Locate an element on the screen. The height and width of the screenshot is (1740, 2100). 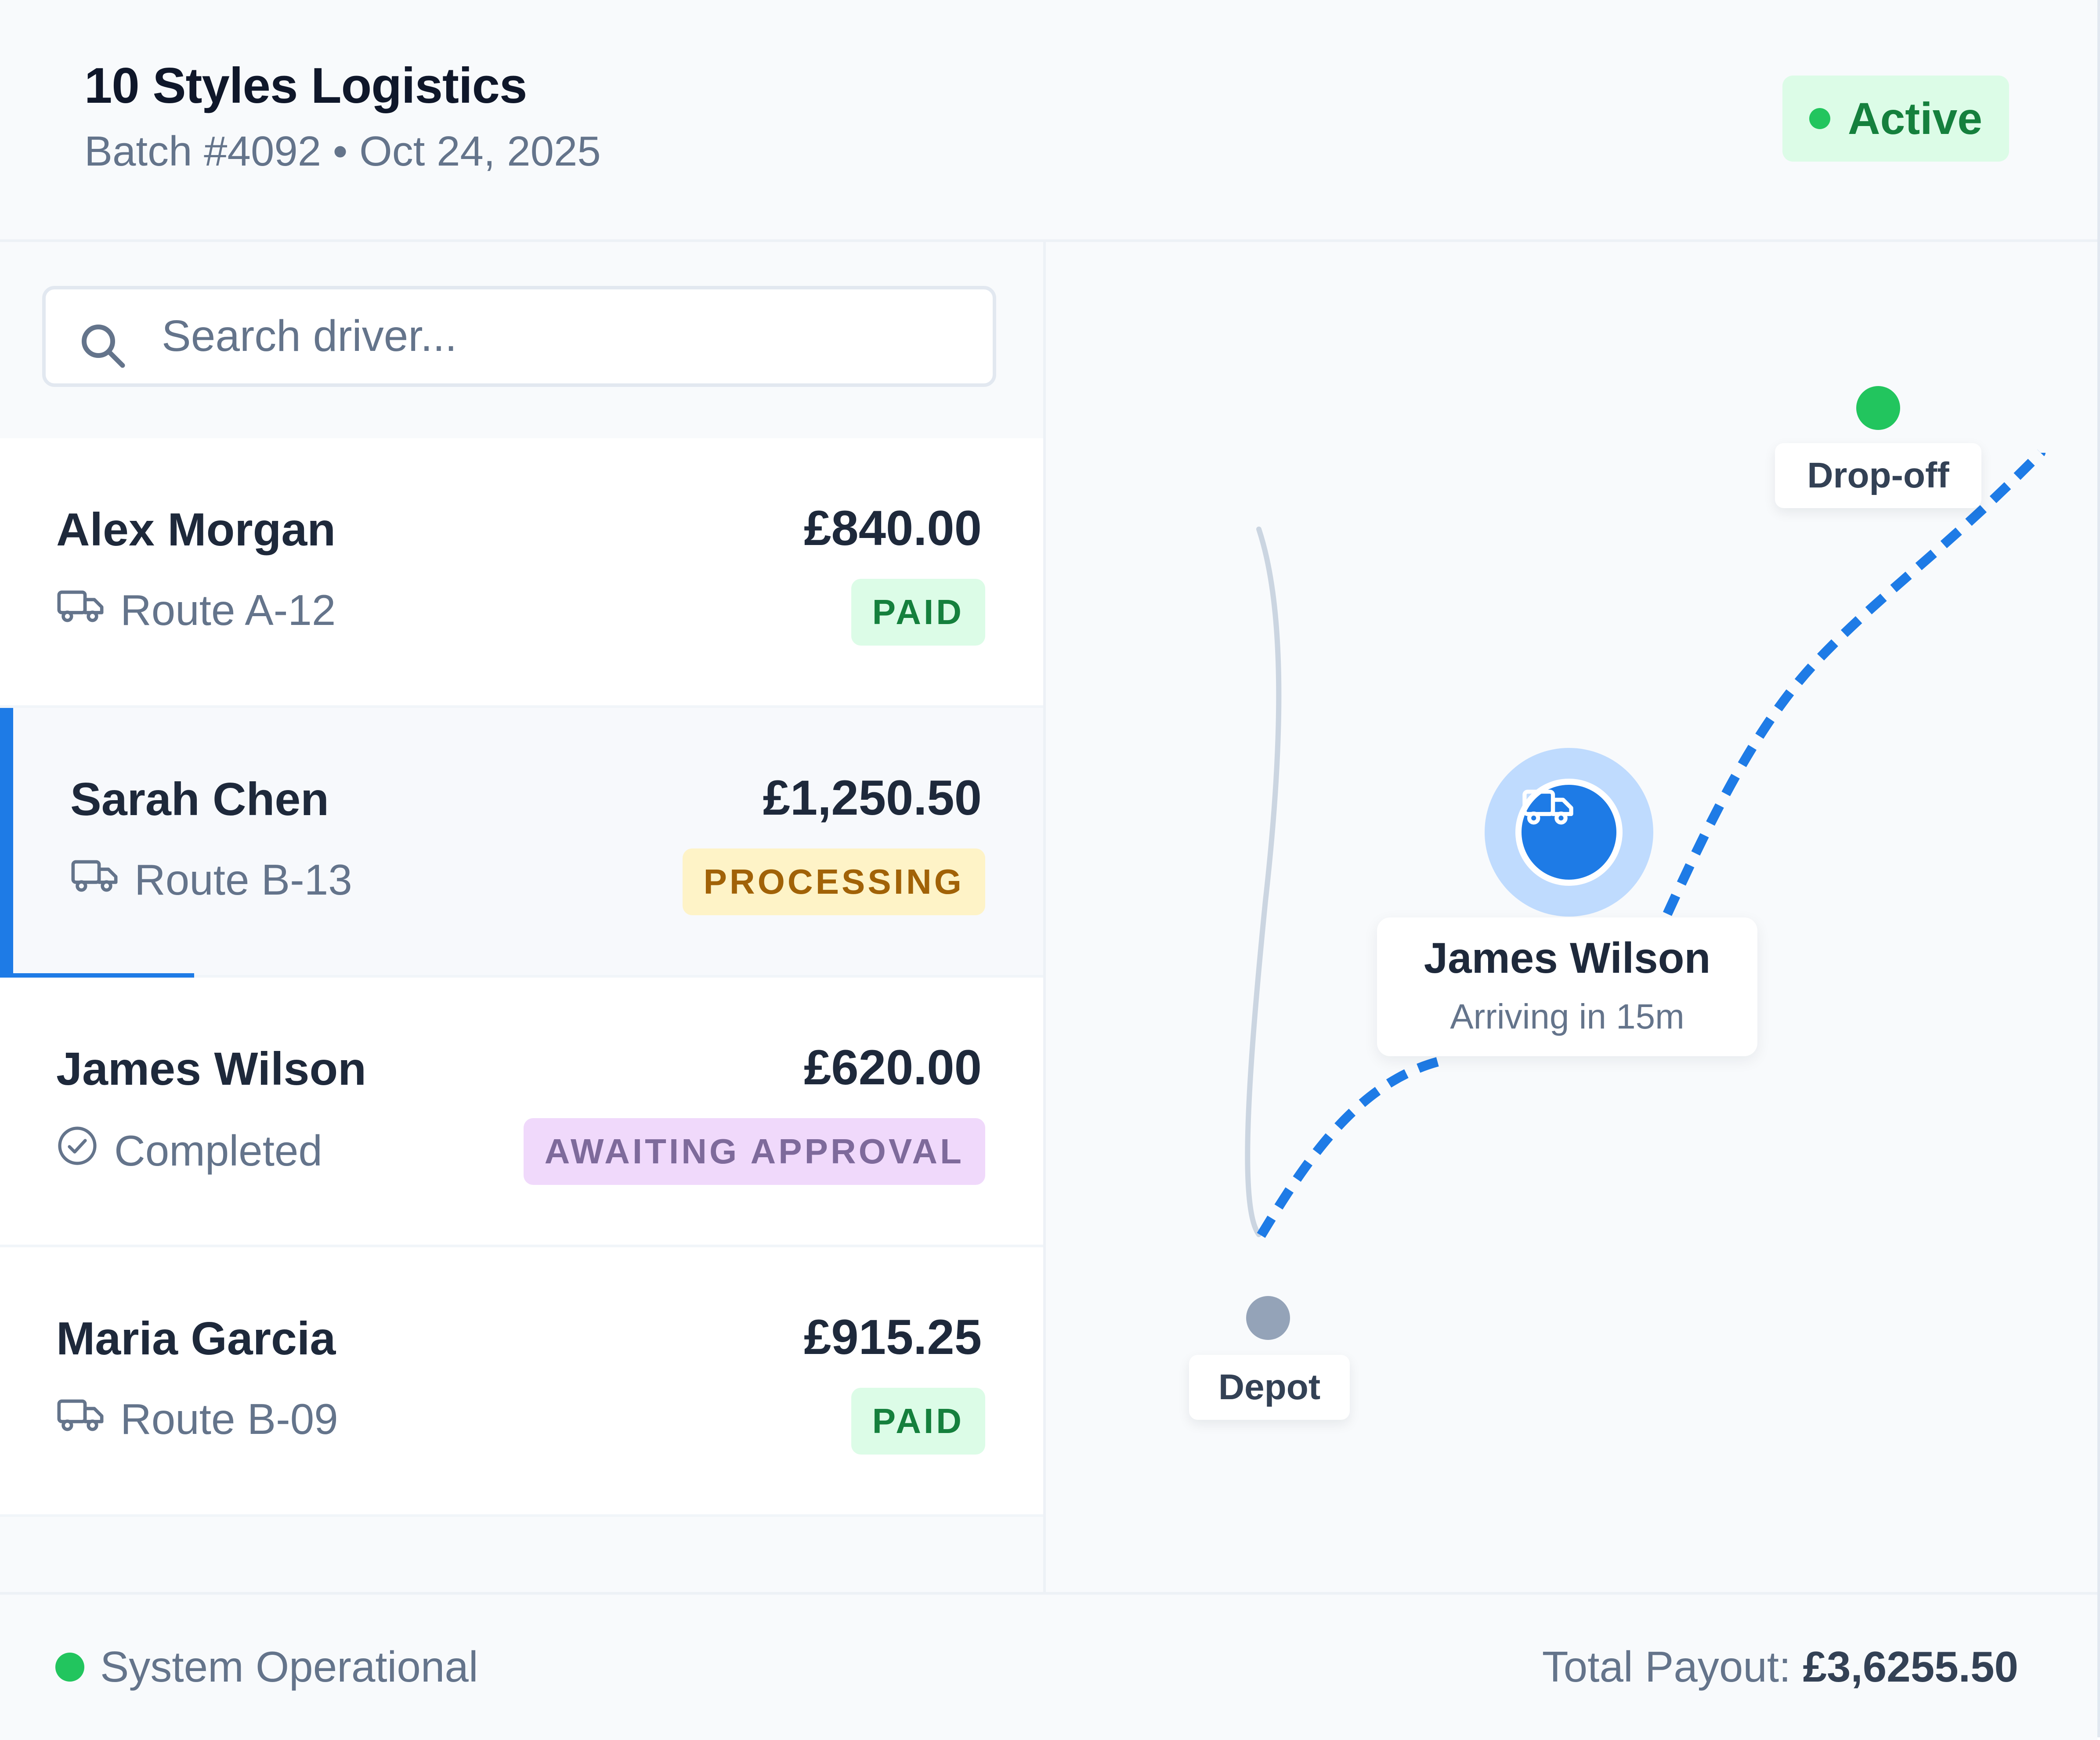
selected-indicator is located at coordinates (6, 841).